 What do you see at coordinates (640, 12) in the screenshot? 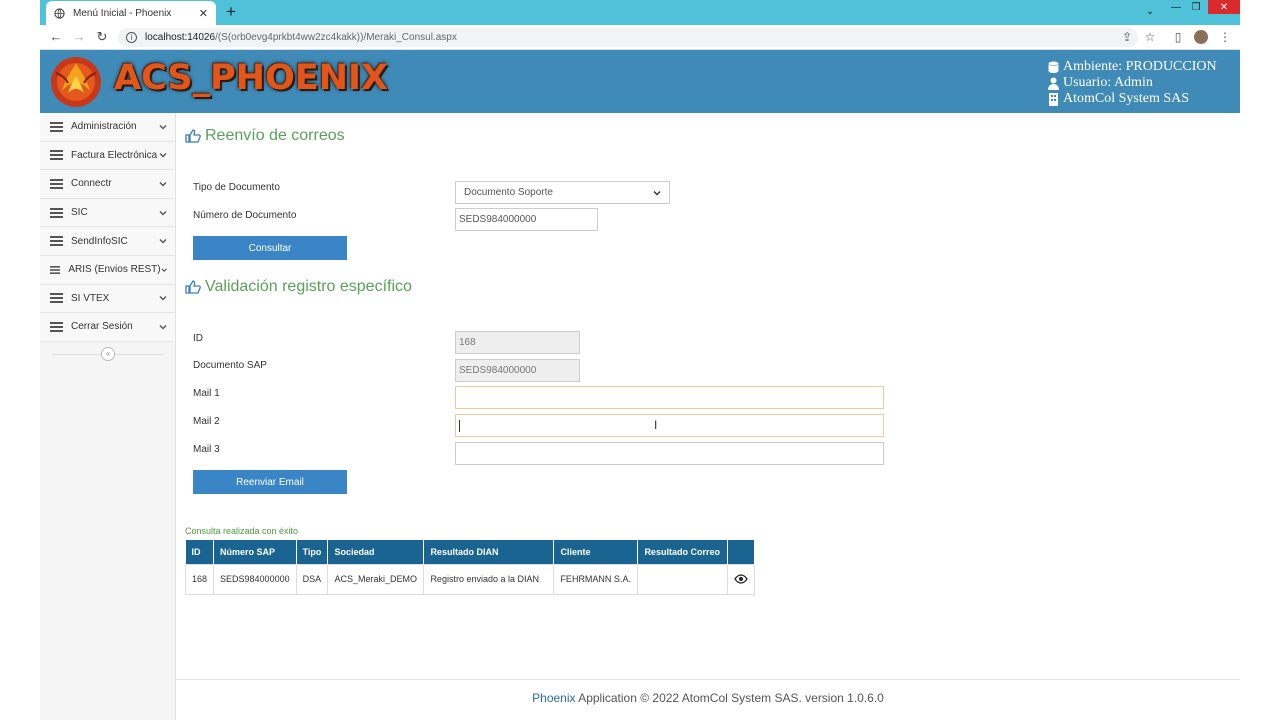
I see `tab-strip: Menú Inicial - Phoenix ✕ + ⌄ — ❐ ✕` at bounding box center [640, 12].